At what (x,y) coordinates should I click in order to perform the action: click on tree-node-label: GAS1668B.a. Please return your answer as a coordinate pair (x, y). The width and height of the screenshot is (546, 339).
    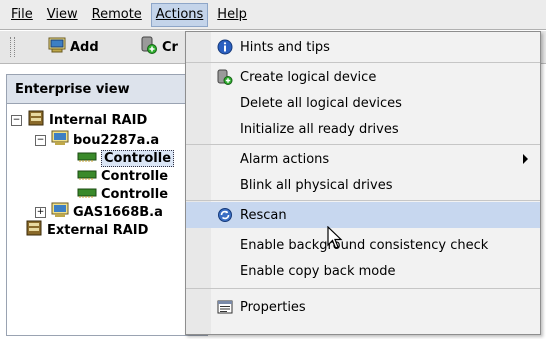
    Looking at the image, I should click on (118, 212).